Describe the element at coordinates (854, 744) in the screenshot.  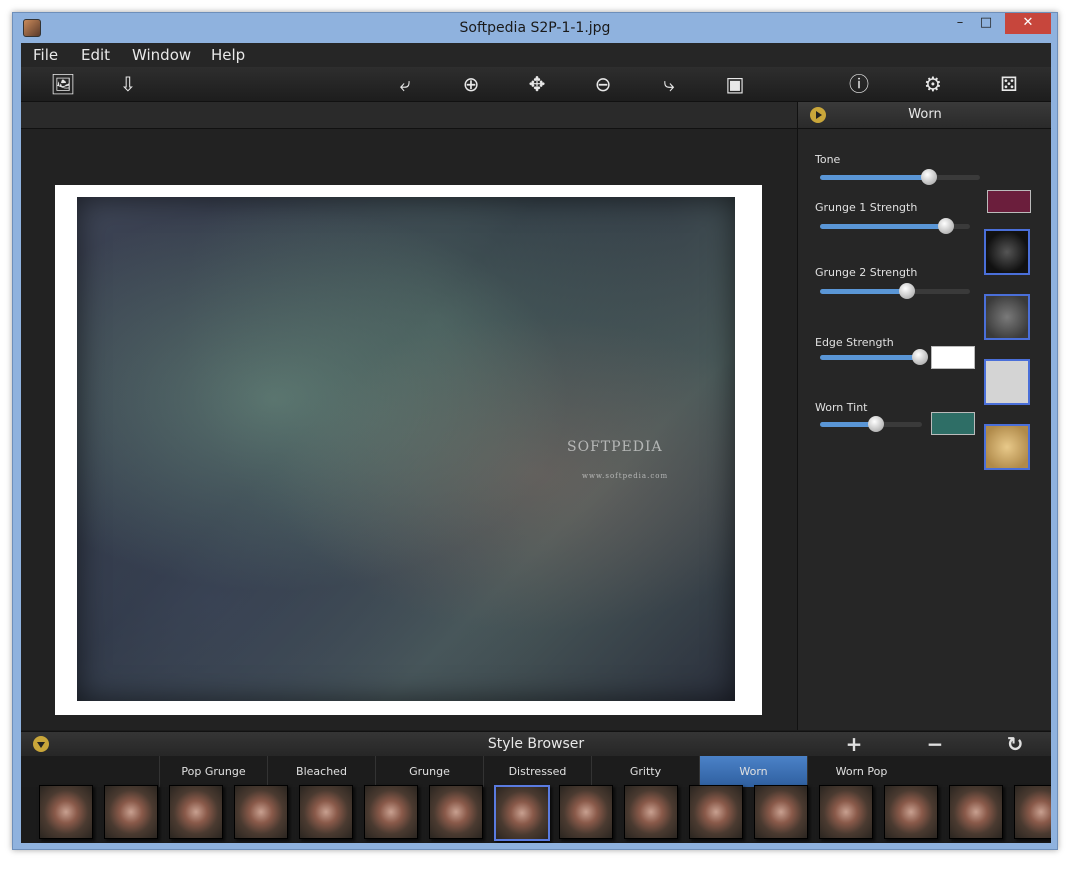
I see `add-style-button: +` at that location.